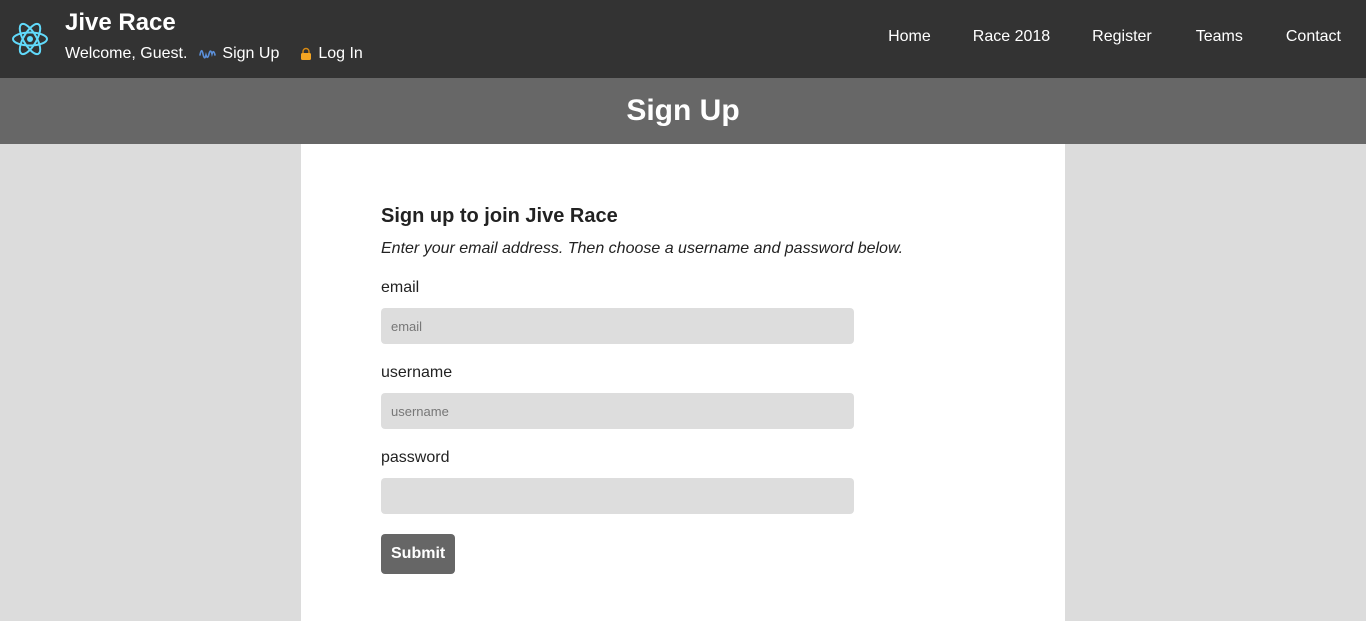 Image resolution: width=1366 pixels, height=621 pixels. What do you see at coordinates (1122, 38) in the screenshot?
I see `nav-register: Register` at bounding box center [1122, 38].